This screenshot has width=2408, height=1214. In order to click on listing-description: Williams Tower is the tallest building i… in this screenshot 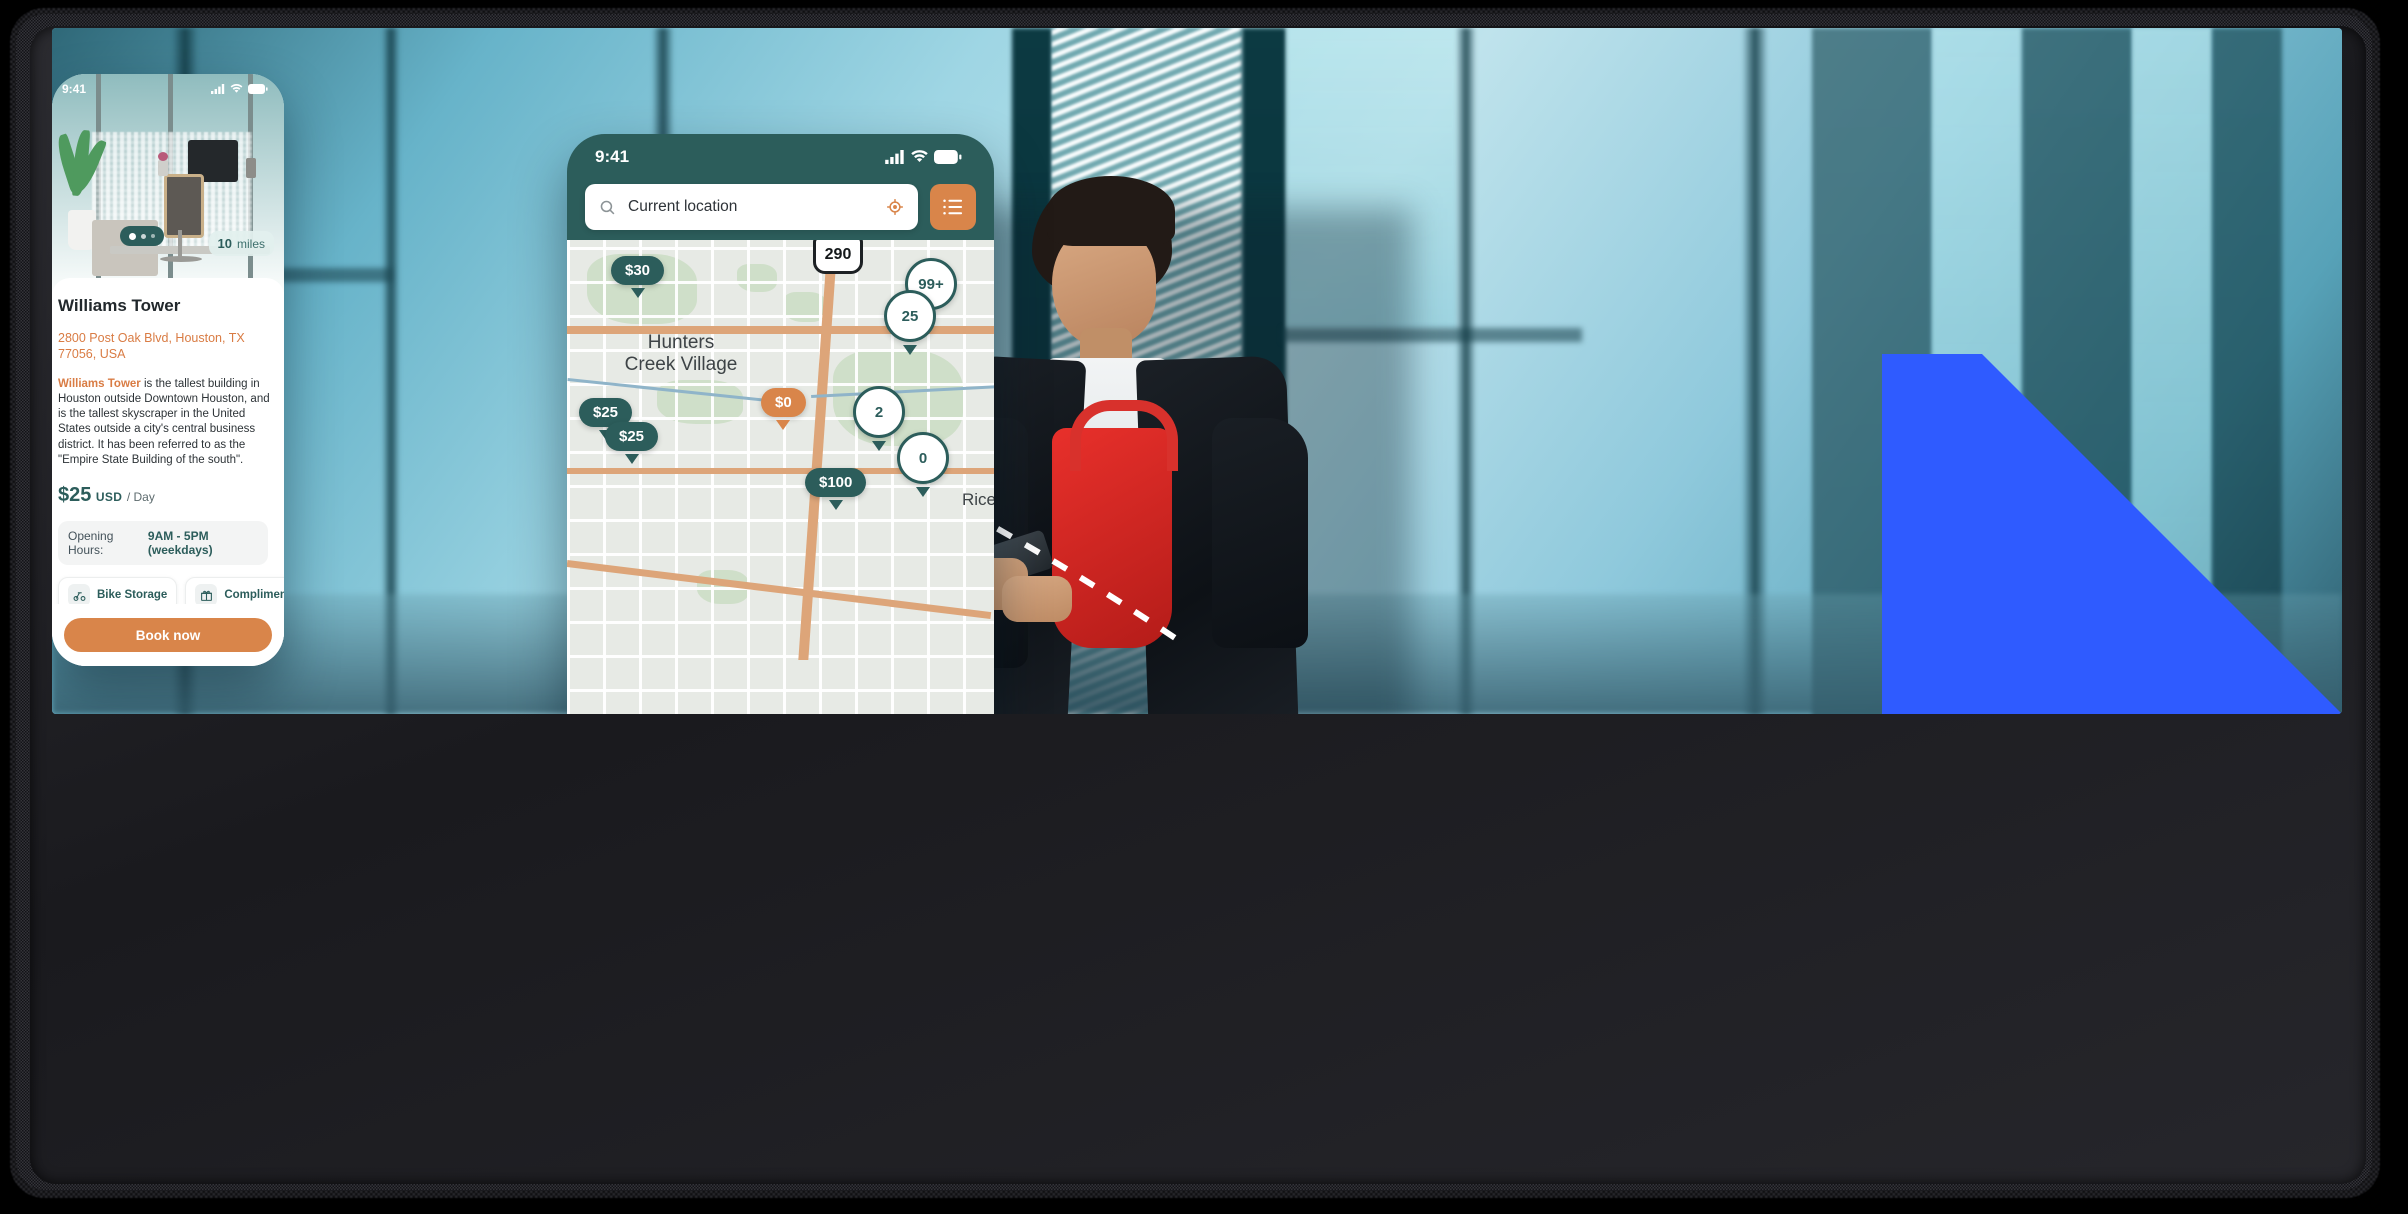, I will do `click(164, 423)`.